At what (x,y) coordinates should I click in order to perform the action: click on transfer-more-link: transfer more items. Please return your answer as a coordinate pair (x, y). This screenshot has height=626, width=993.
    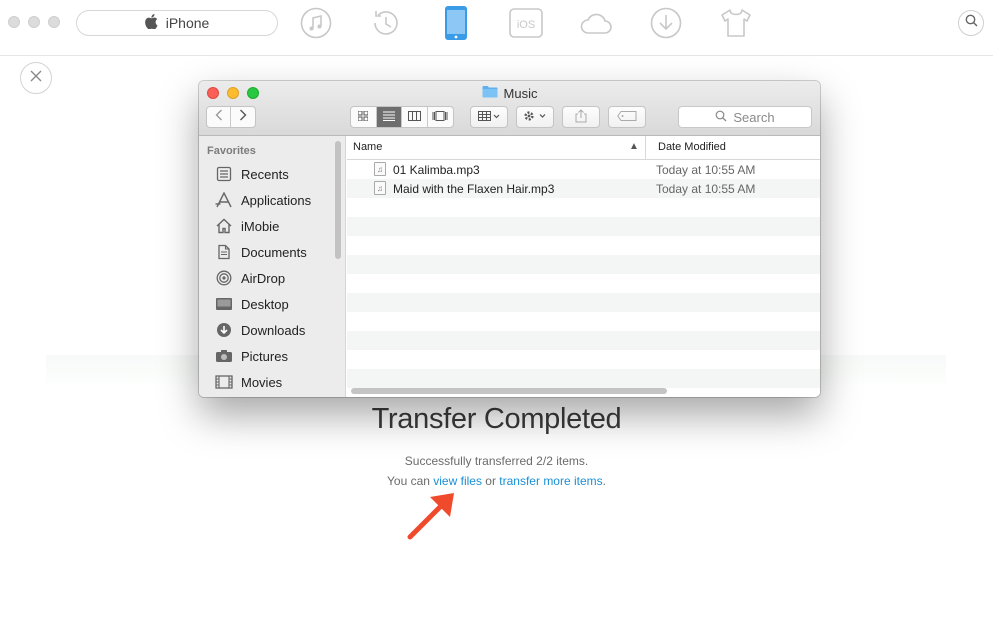
    Looking at the image, I should click on (550, 481).